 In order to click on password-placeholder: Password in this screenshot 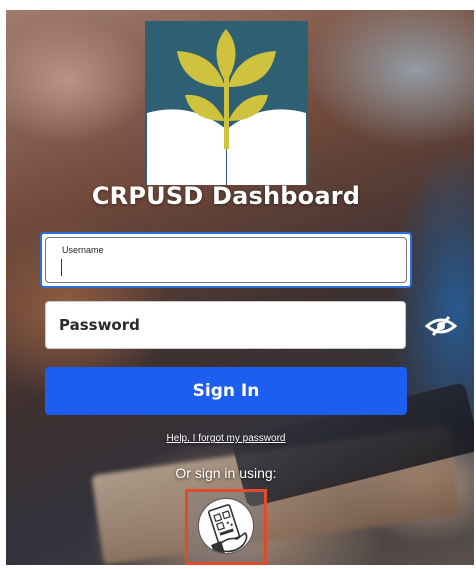, I will do `click(99, 325)`.